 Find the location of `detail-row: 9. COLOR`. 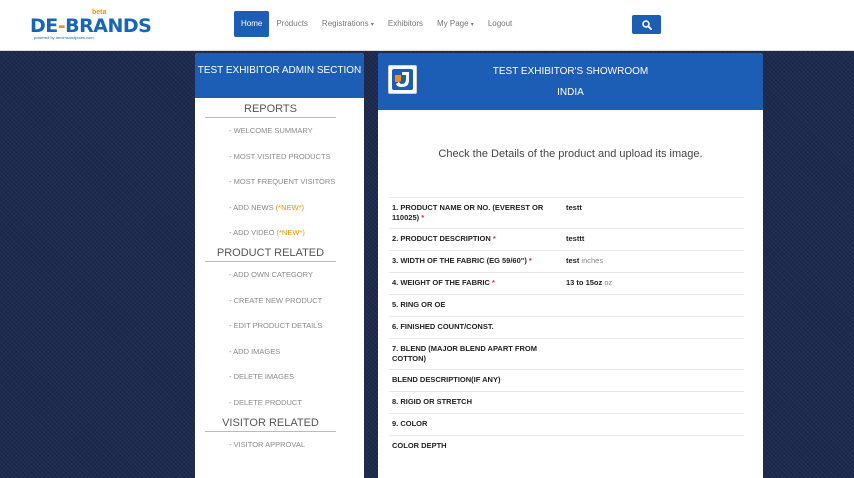

detail-row: 9. COLOR is located at coordinates (566, 424).